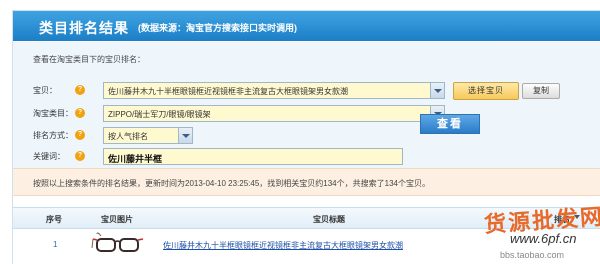  What do you see at coordinates (118, 245) in the screenshot?
I see `glasses-thumbnail` at bounding box center [118, 245].